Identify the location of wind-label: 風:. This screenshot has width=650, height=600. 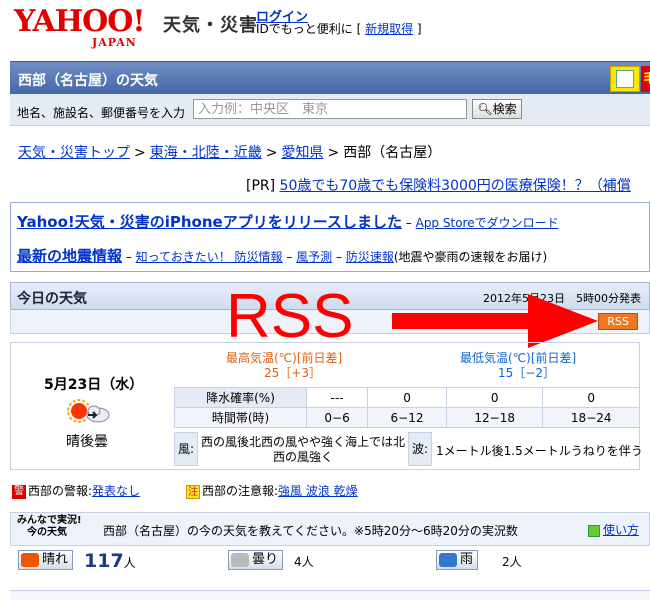
(186, 449).